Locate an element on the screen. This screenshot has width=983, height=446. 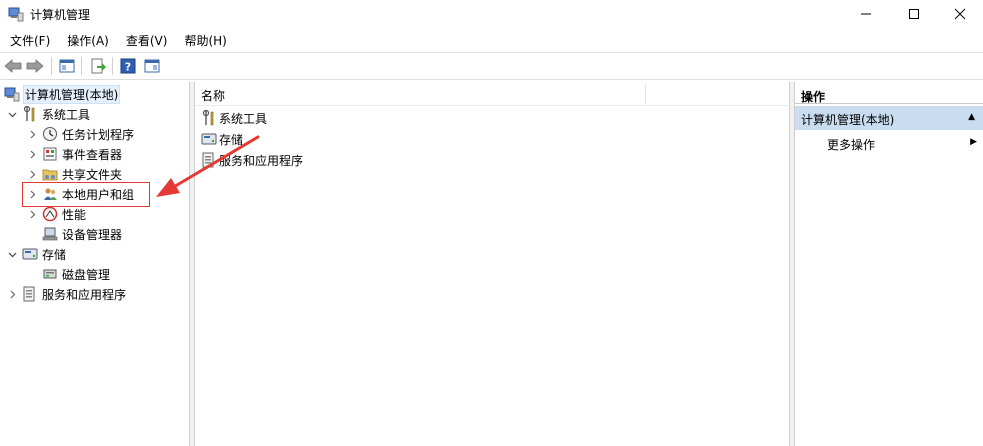
tree-item-label: 事件查看器 is located at coordinates (92, 154).